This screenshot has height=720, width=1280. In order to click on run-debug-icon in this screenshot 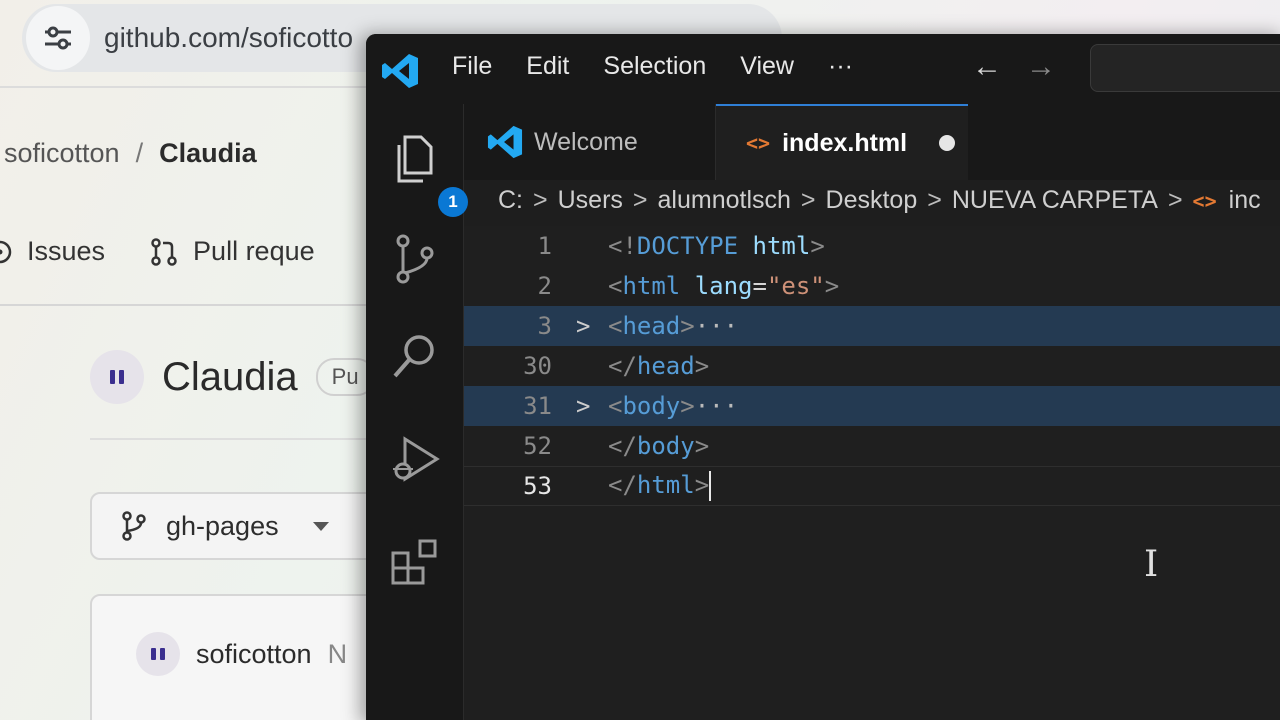, I will do `click(416, 459)`.